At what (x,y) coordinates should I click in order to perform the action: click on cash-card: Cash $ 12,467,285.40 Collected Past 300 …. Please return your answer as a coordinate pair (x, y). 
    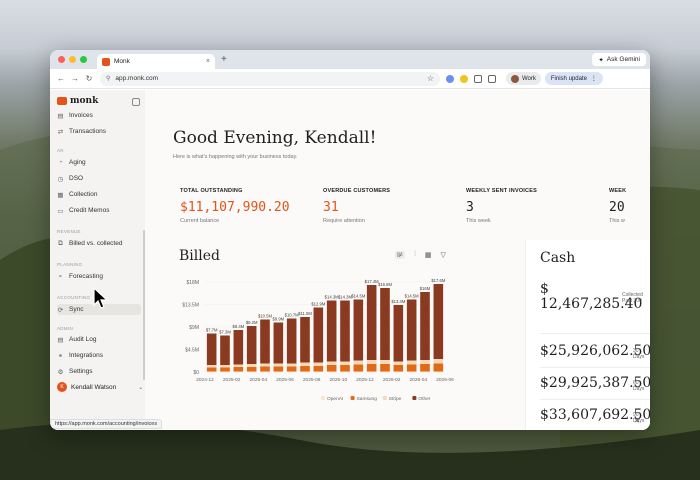
    Looking at the image, I should click on (587, 335).